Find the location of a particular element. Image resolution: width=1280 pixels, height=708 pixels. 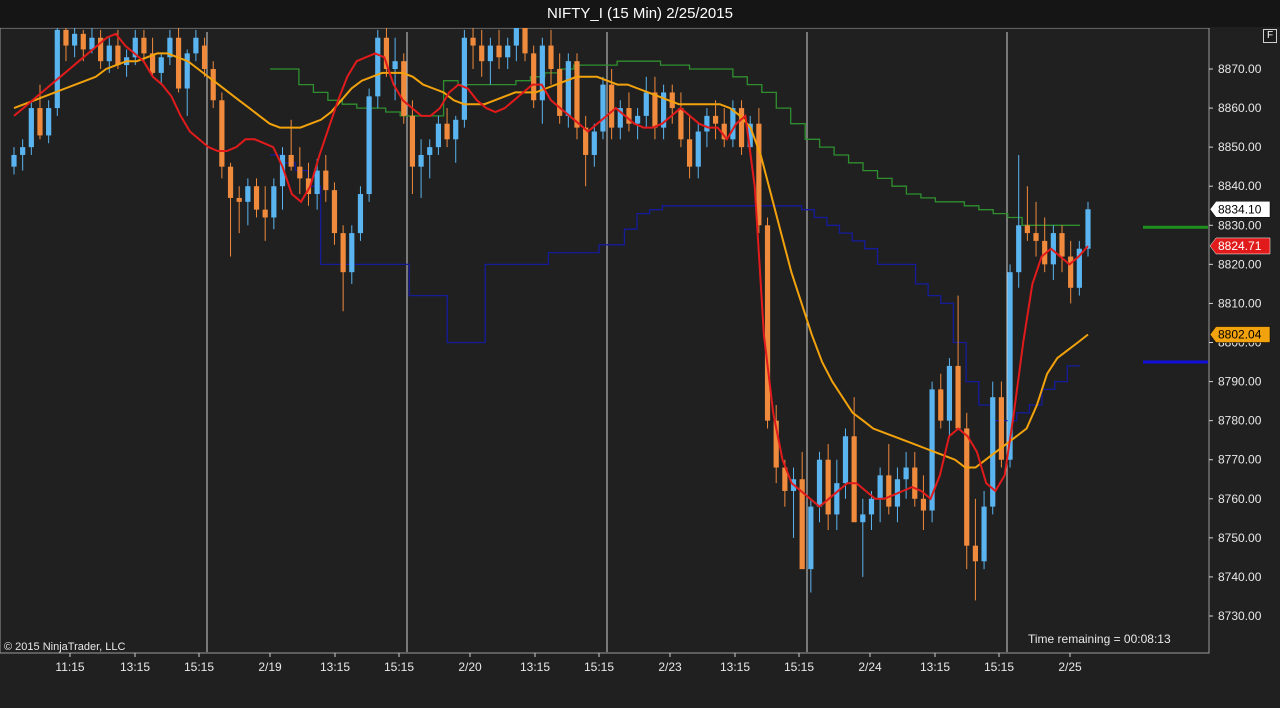

y-tick-label: 8770.00 is located at coordinates (1240, 460).